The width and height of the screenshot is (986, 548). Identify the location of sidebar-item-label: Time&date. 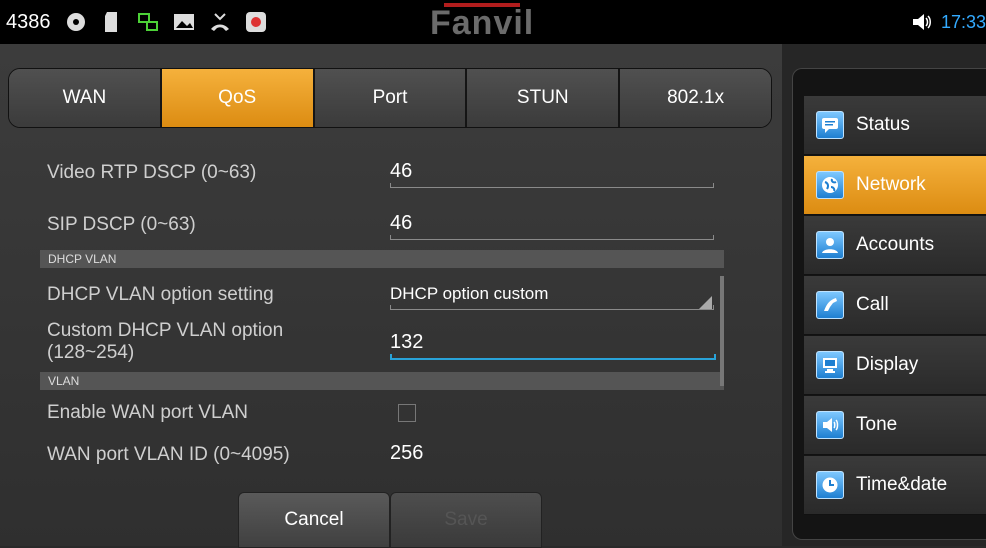
(902, 484).